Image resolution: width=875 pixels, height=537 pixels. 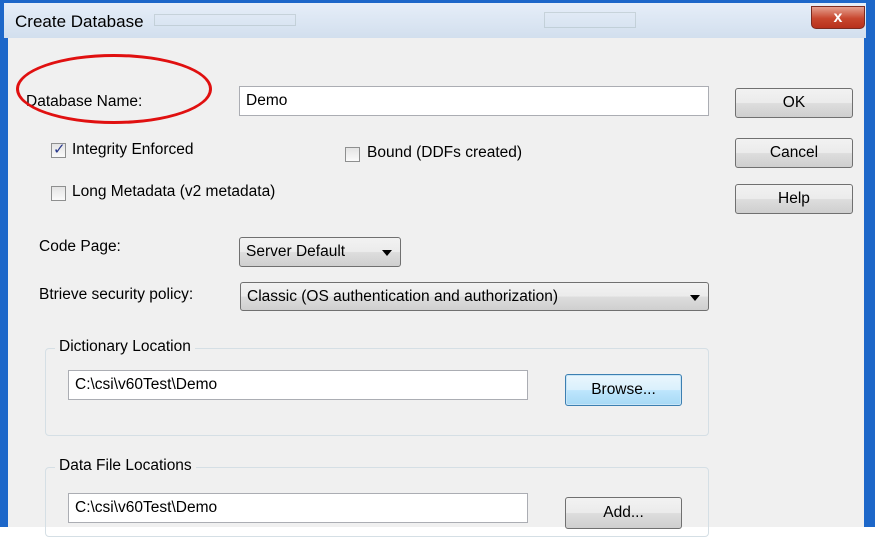 What do you see at coordinates (298, 385) in the screenshot?
I see `dictionary-path-input: C:\csi\v60Test\Demo` at bounding box center [298, 385].